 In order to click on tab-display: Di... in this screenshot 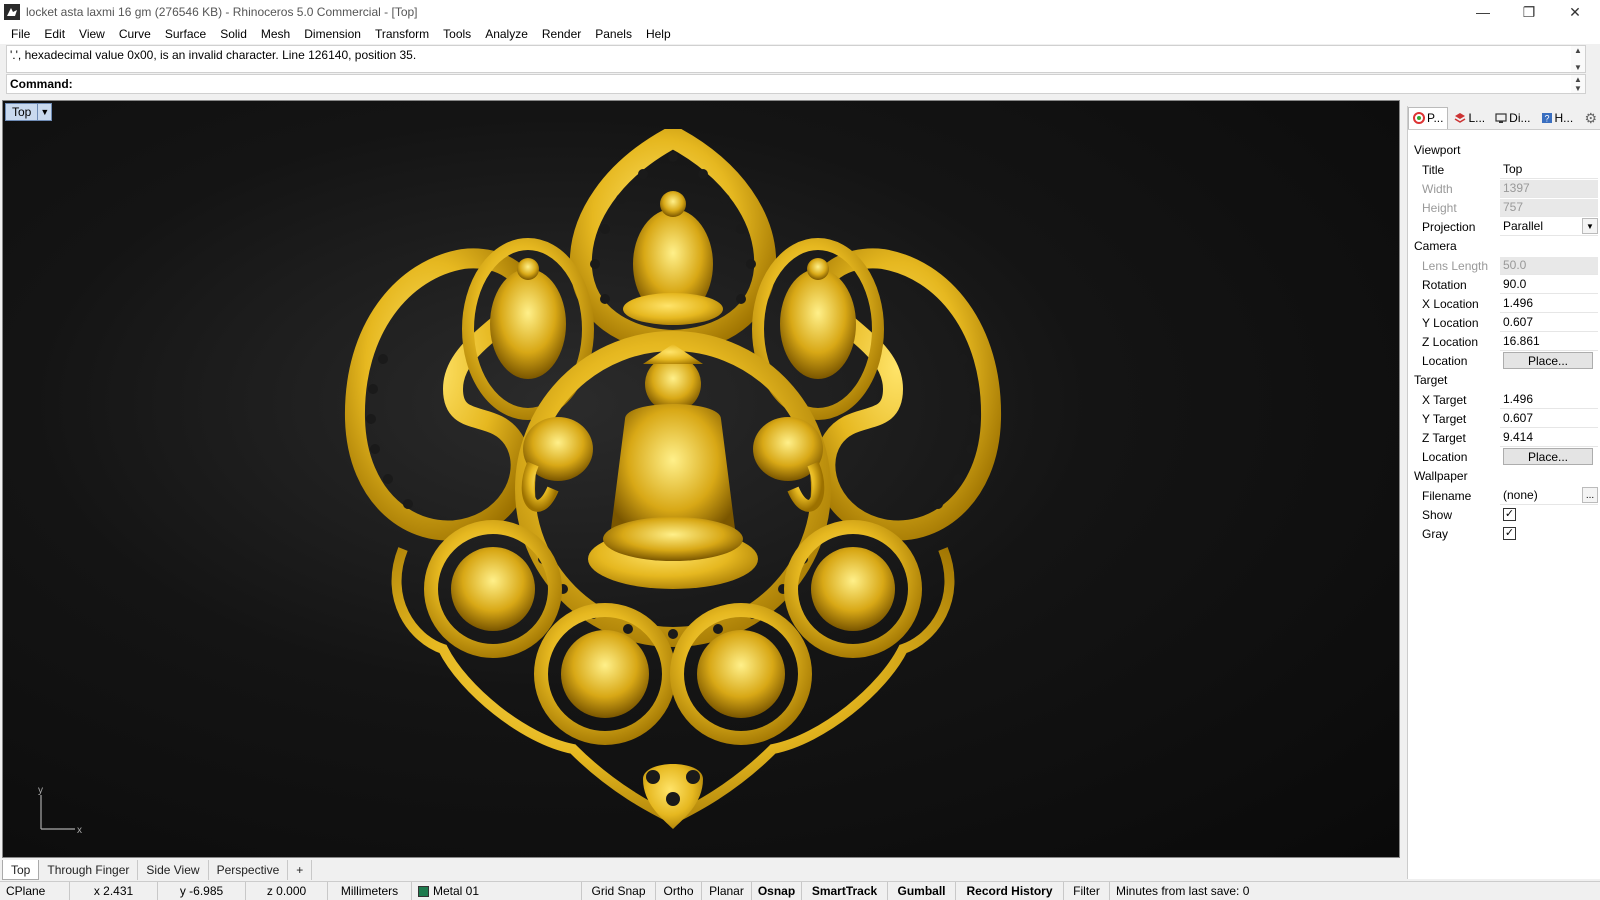, I will do `click(1512, 118)`.